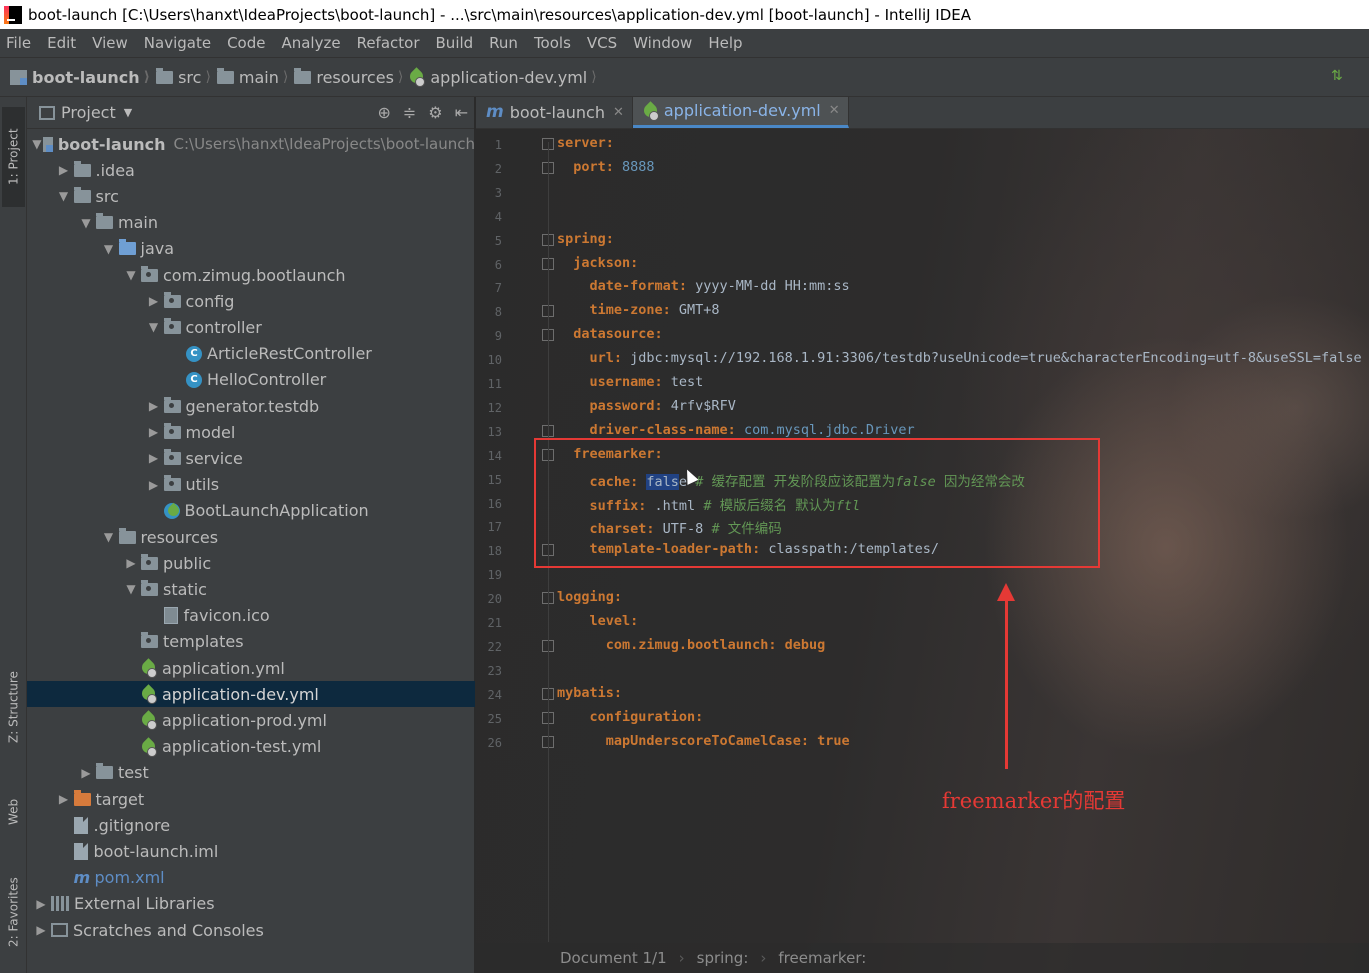 This screenshot has height=973, width=1369. What do you see at coordinates (13, 812) in the screenshot?
I see `tool-window-web: Web` at bounding box center [13, 812].